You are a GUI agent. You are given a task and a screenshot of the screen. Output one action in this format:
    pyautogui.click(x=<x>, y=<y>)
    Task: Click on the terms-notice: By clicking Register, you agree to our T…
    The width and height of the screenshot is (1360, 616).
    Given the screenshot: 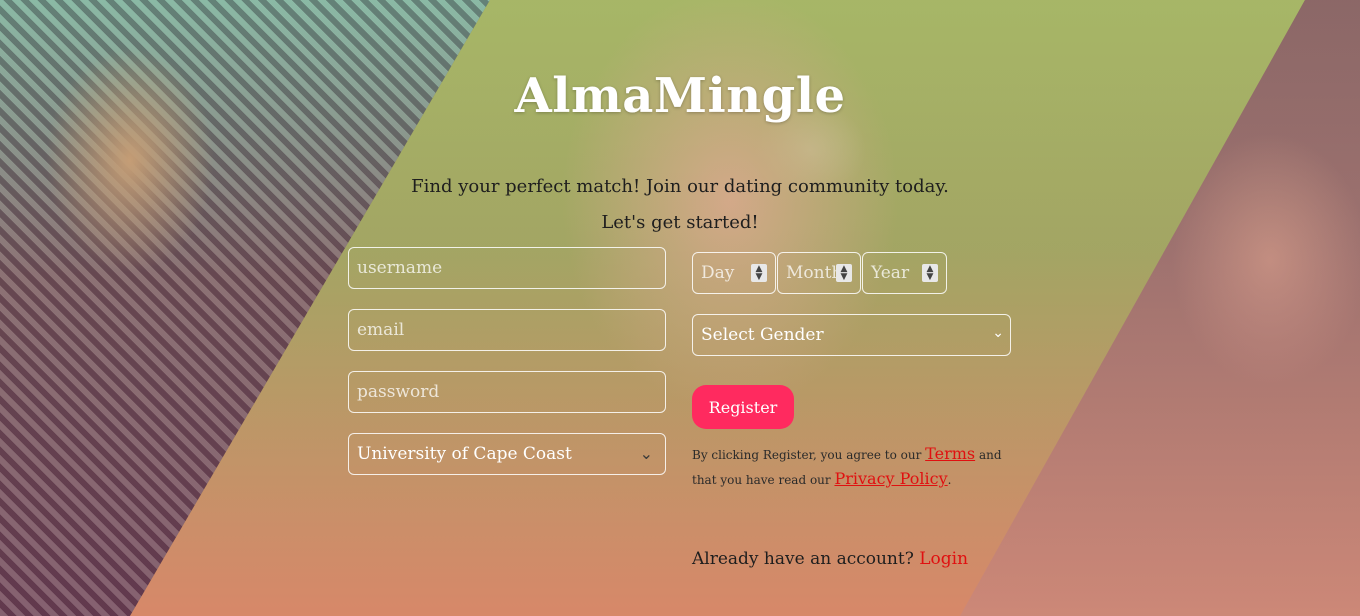 What is the action you would take?
    pyautogui.click(x=857, y=467)
    